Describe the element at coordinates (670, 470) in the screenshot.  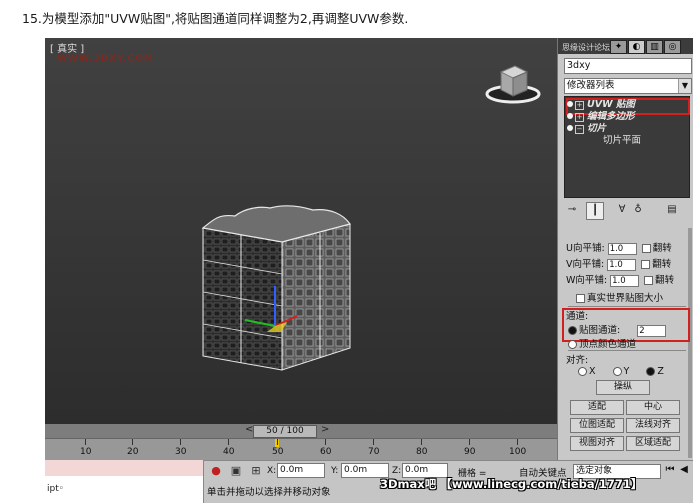
I see `goto-start-icon: ⏮` at that location.